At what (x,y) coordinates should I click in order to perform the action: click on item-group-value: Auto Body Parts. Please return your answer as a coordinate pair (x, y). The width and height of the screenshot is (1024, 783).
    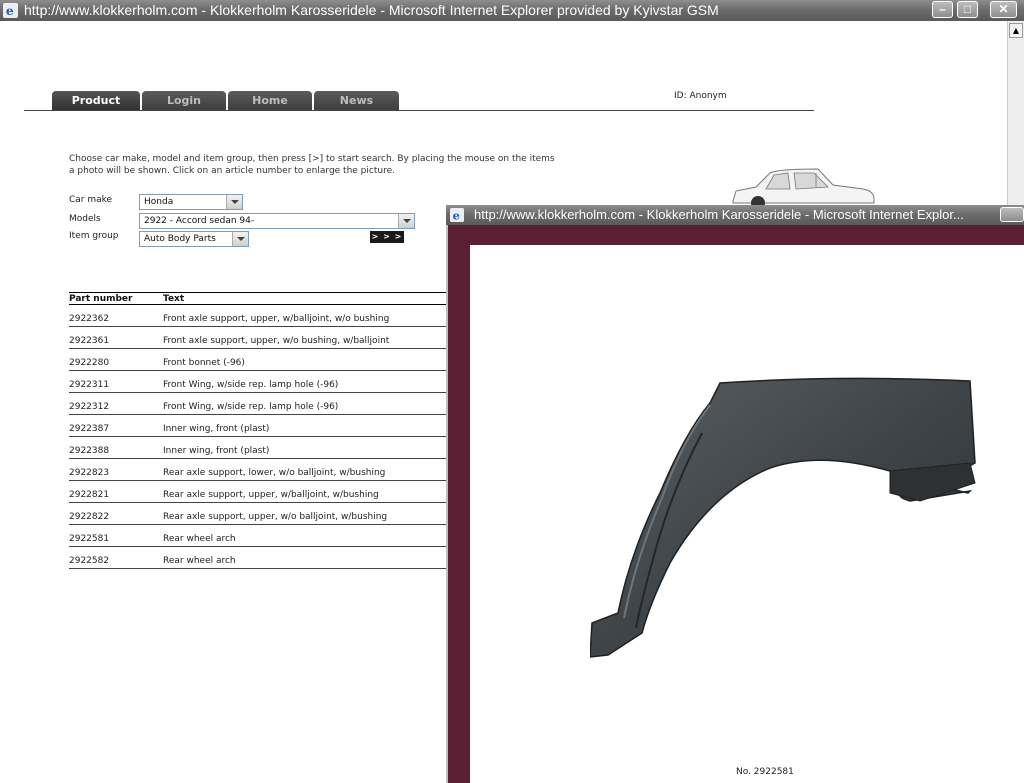
    Looking at the image, I should click on (180, 239).